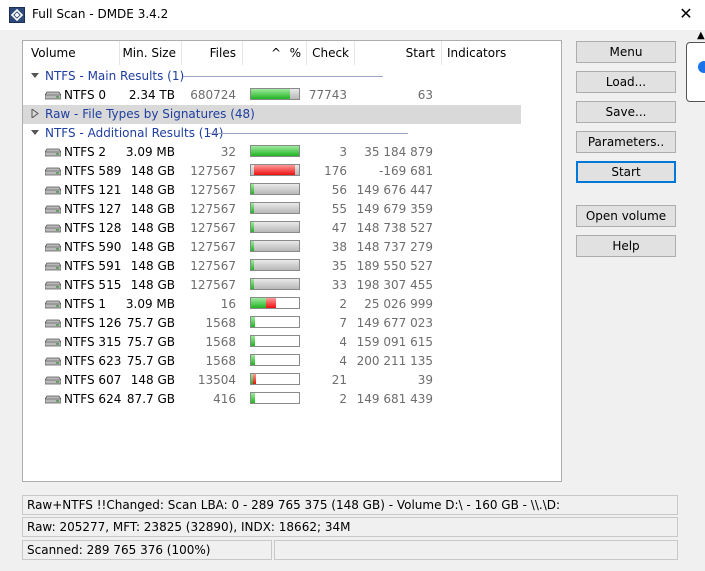 Image resolution: width=705 pixels, height=571 pixels. I want to click on title-bar: Full Scan - DMDE 3.4.2 ✕, so click(352, 15).